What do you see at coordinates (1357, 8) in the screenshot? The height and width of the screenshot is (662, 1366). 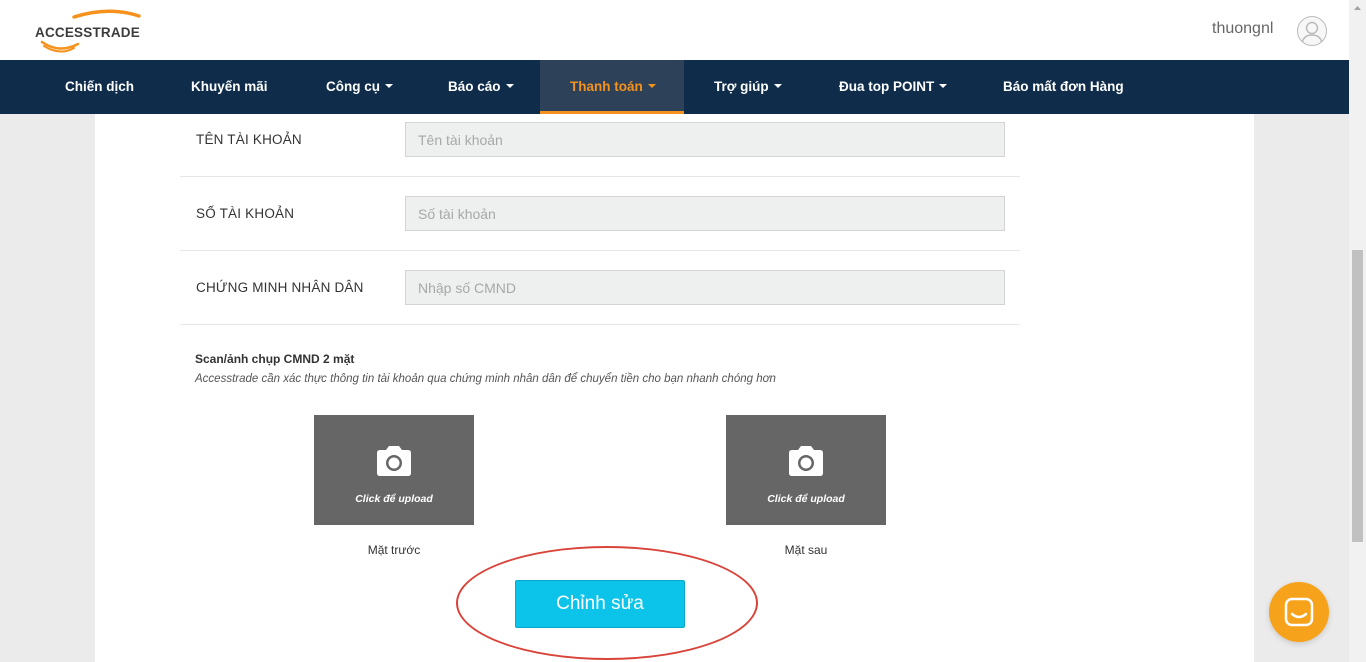 I see `scroll-up-arrow-icon` at bounding box center [1357, 8].